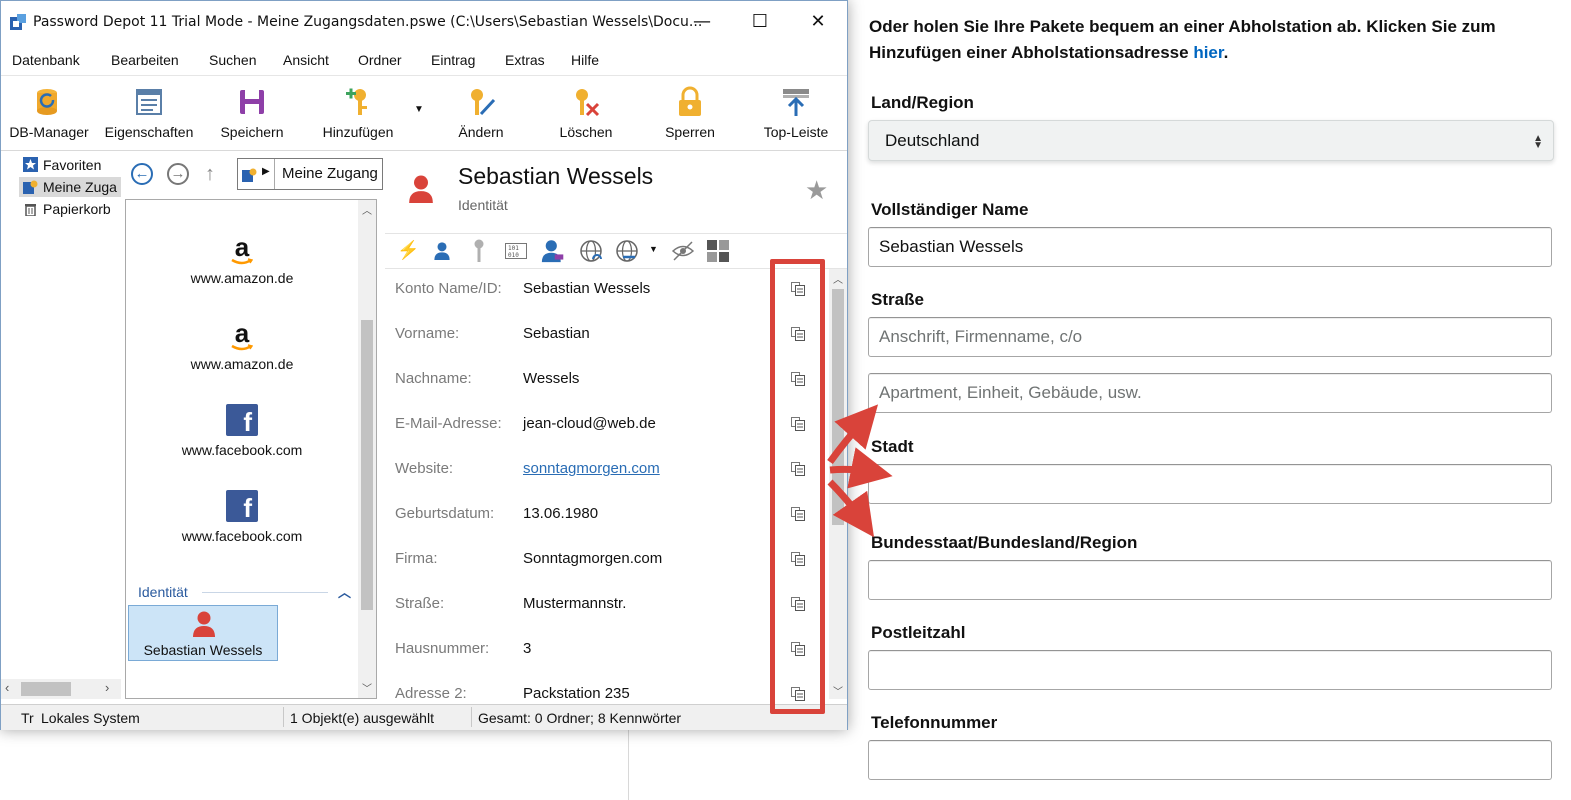 This screenshot has height=800, width=1571. Describe the element at coordinates (380, 60) in the screenshot. I see `menu-ordner: Ordner` at that location.